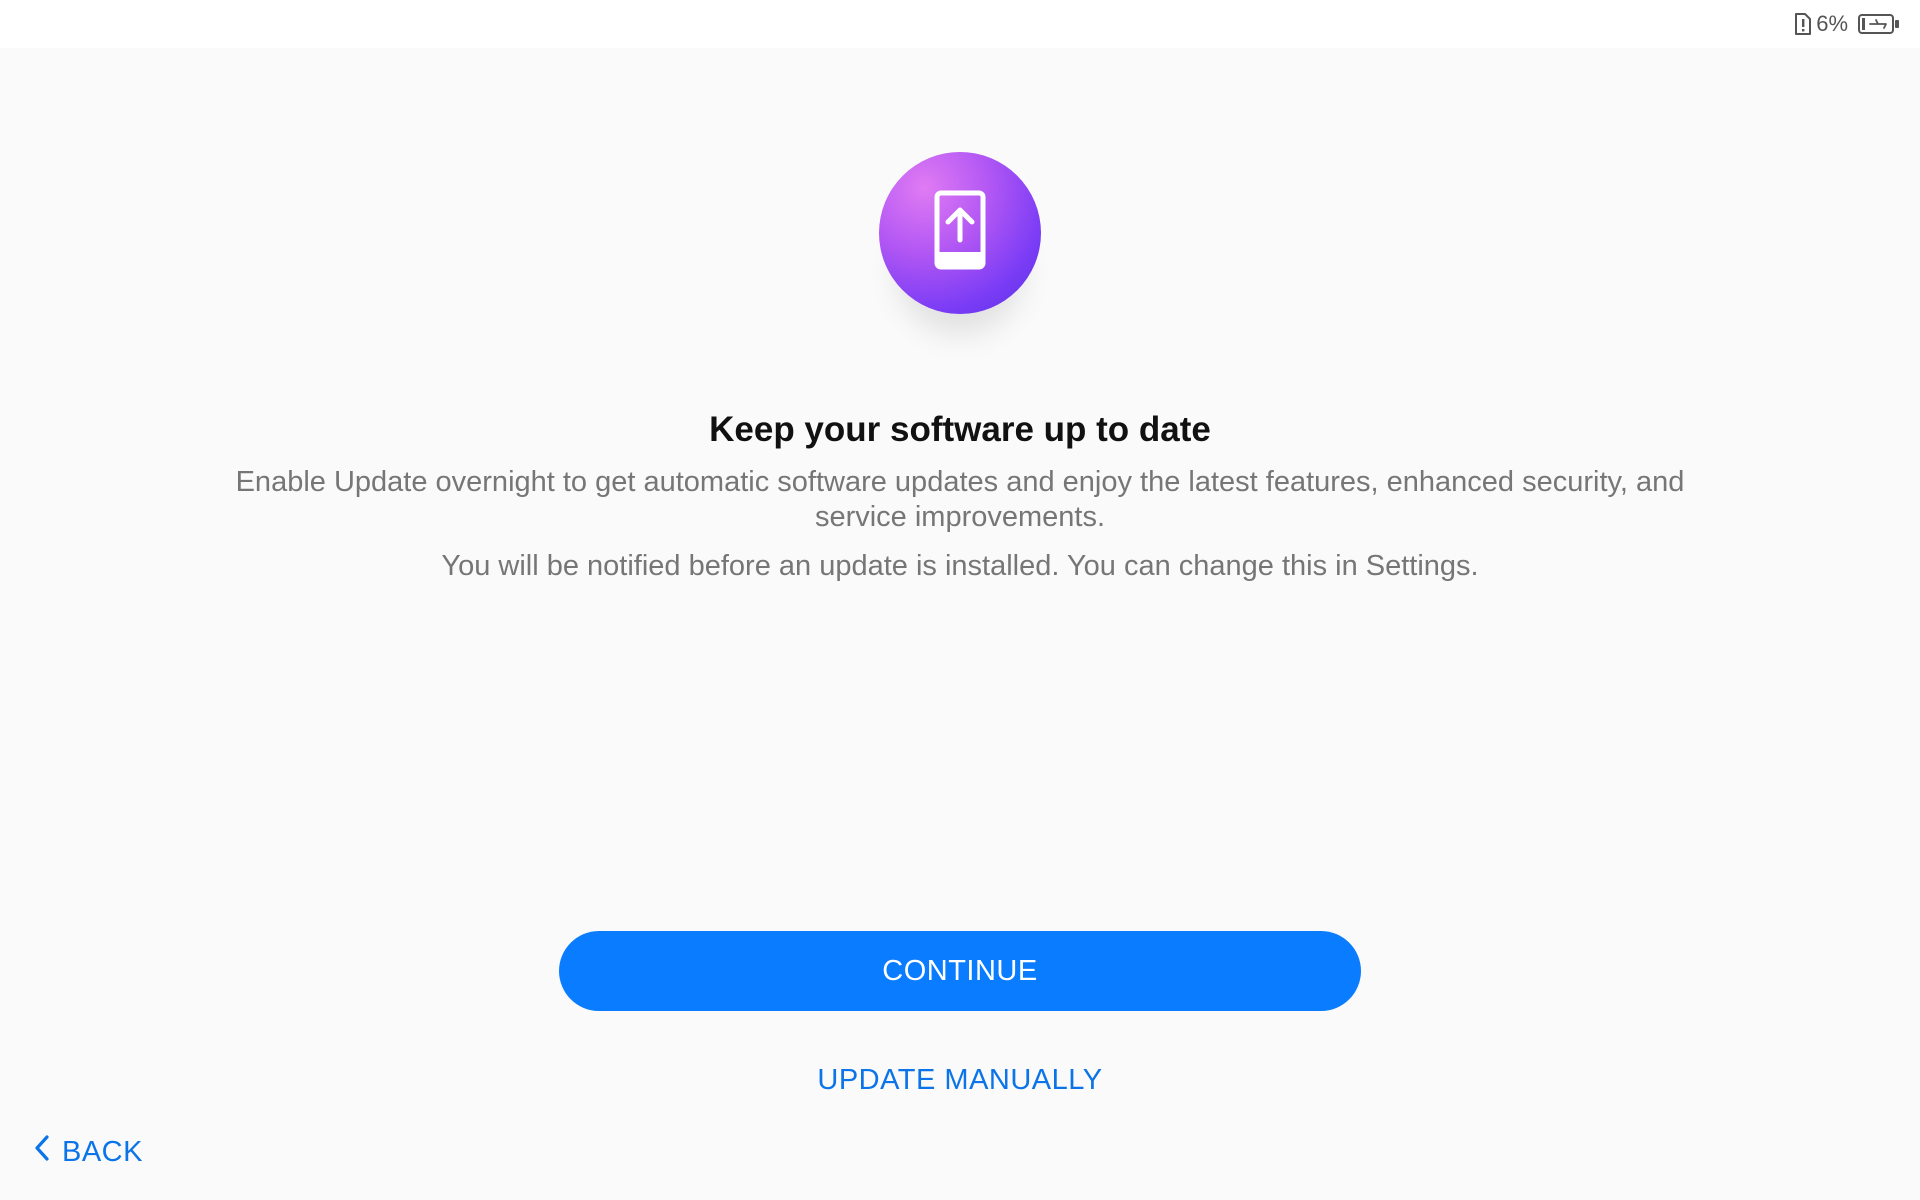 This screenshot has height=1200, width=1920. I want to click on battery-percent: 6%, so click(1832, 23).